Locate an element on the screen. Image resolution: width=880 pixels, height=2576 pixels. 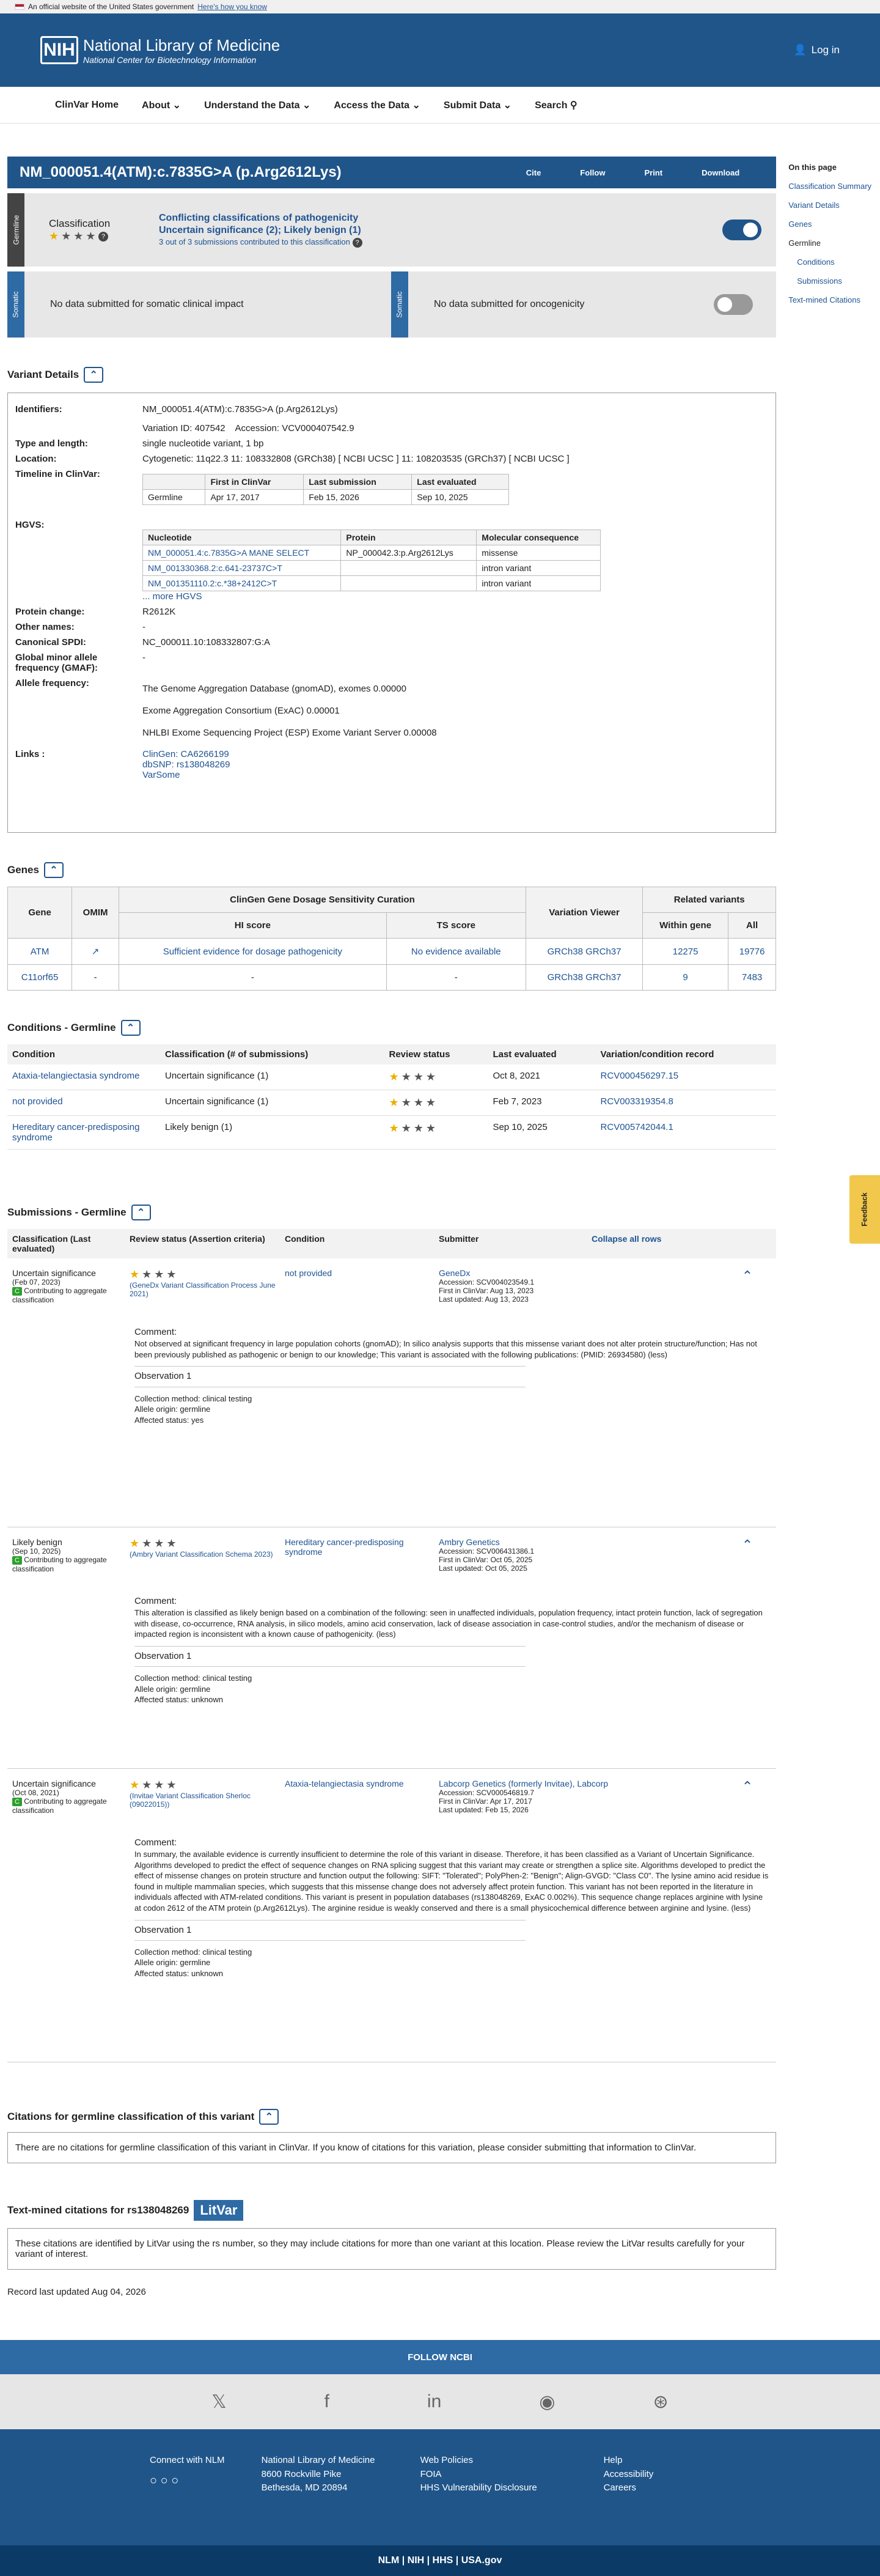
submitter-link: GeneDx is located at coordinates (574, 1273).